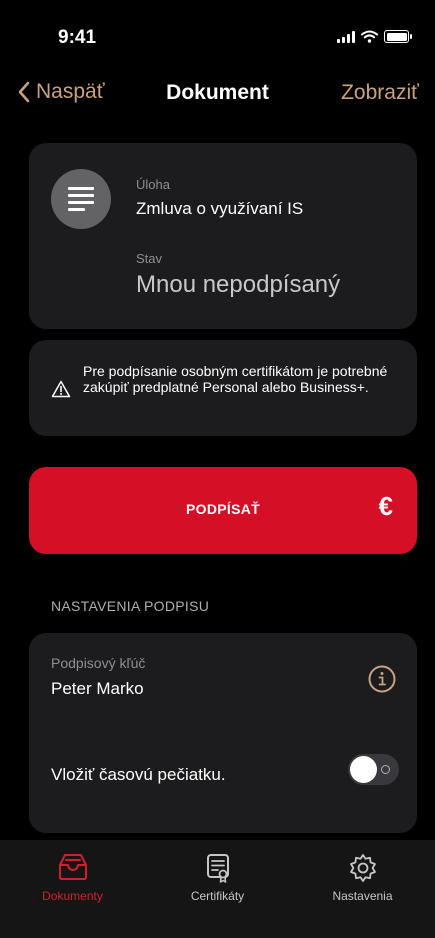  Describe the element at coordinates (382, 679) in the screenshot. I see `info-icon` at that location.